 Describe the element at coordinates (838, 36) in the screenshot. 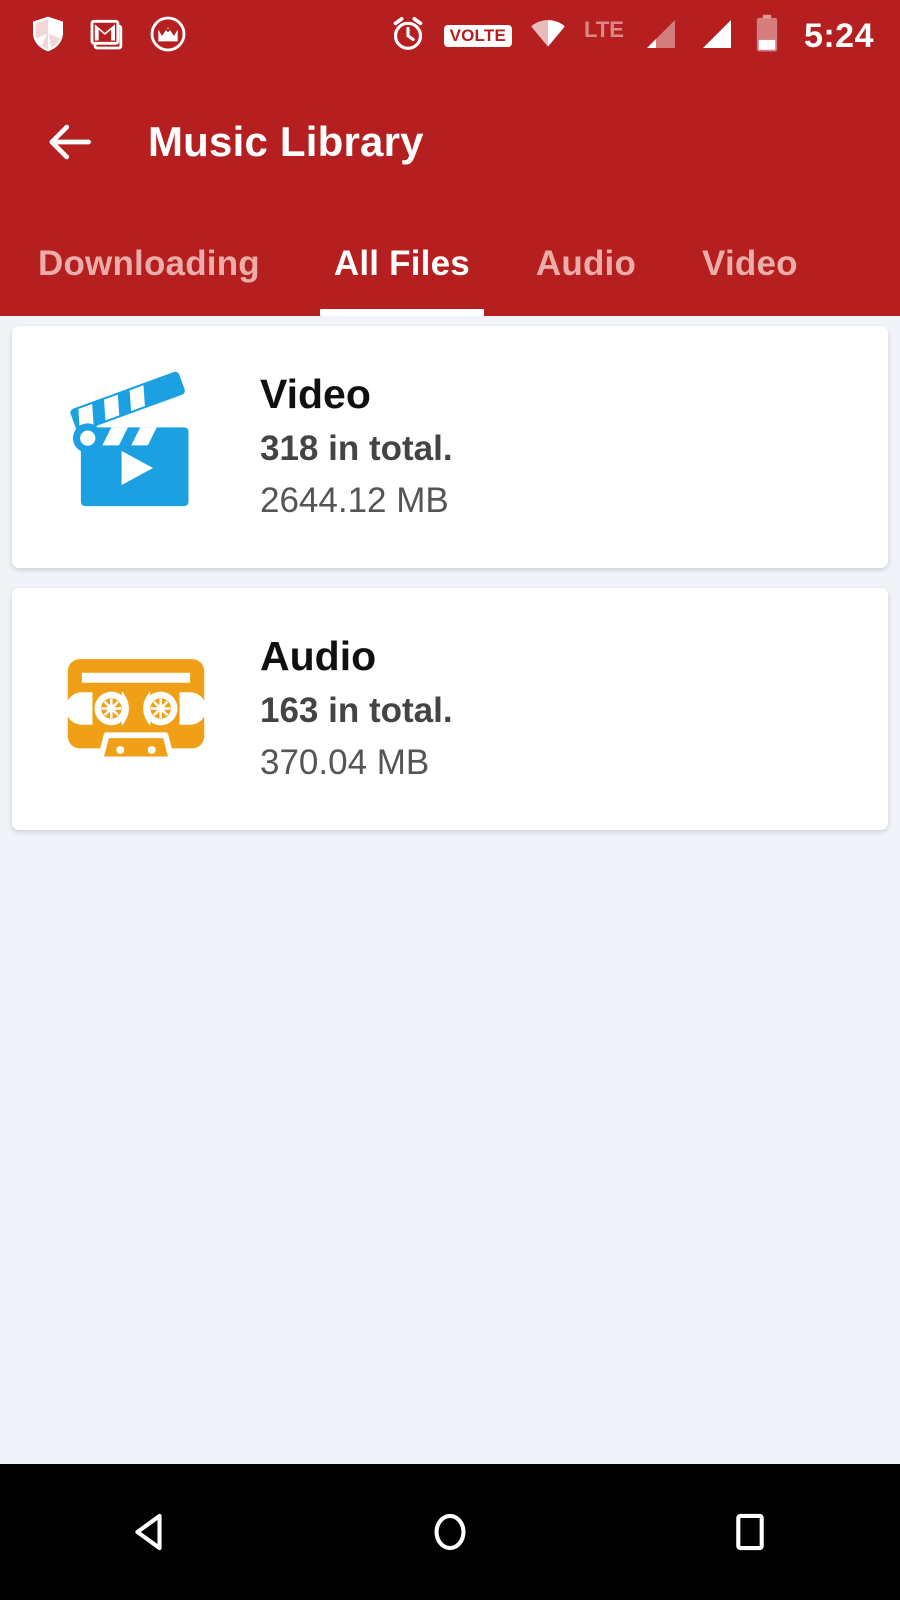

I see `status-bar-clock: 5:24` at that location.